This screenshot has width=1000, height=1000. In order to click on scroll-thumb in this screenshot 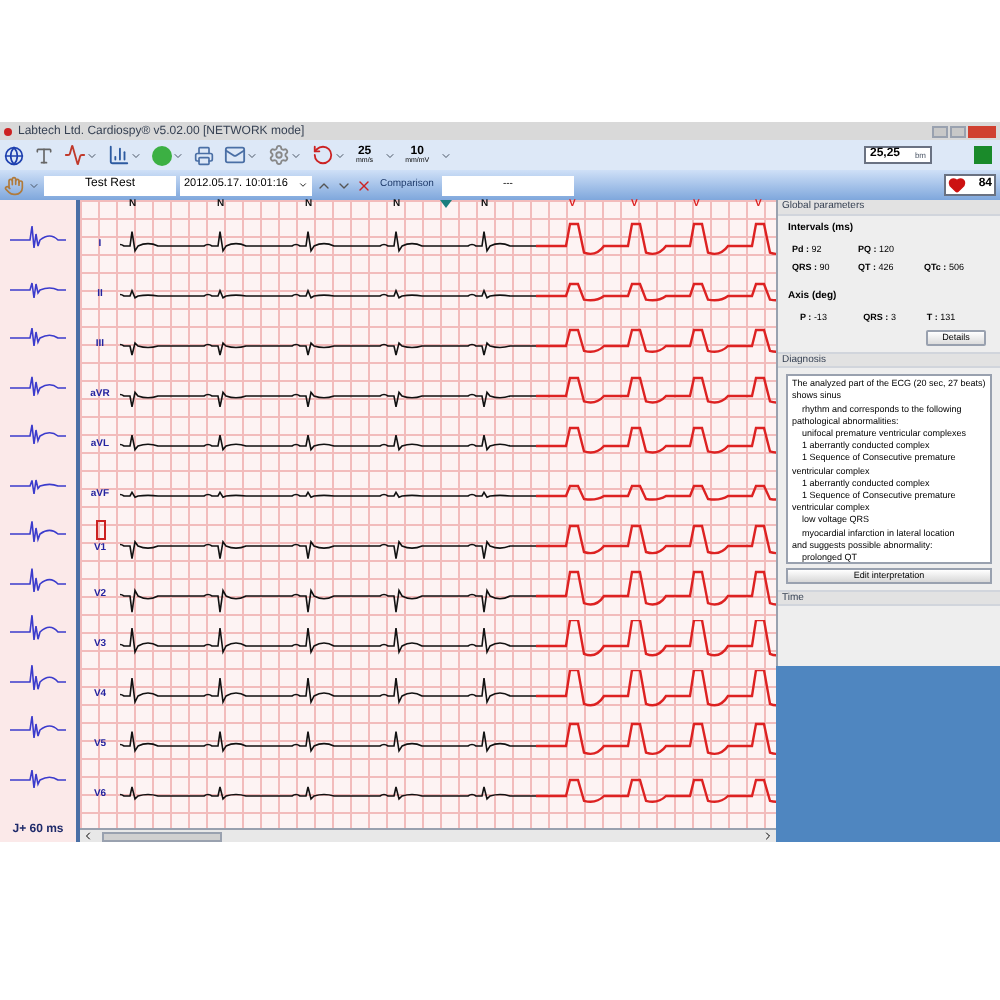, I will do `click(162, 836)`.